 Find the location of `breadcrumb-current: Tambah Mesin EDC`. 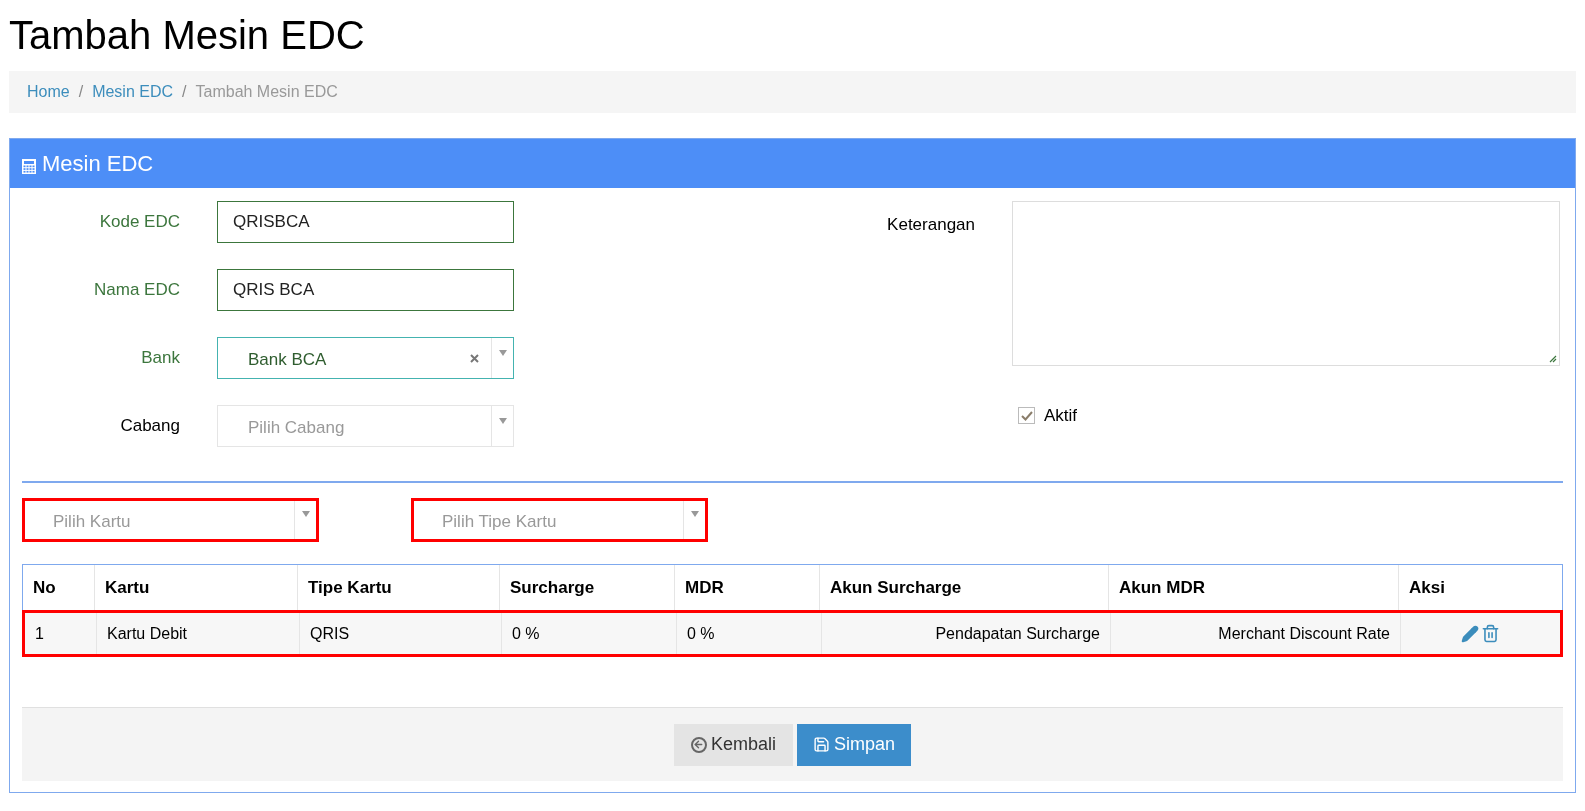

breadcrumb-current: Tambah Mesin EDC is located at coordinates (266, 92).